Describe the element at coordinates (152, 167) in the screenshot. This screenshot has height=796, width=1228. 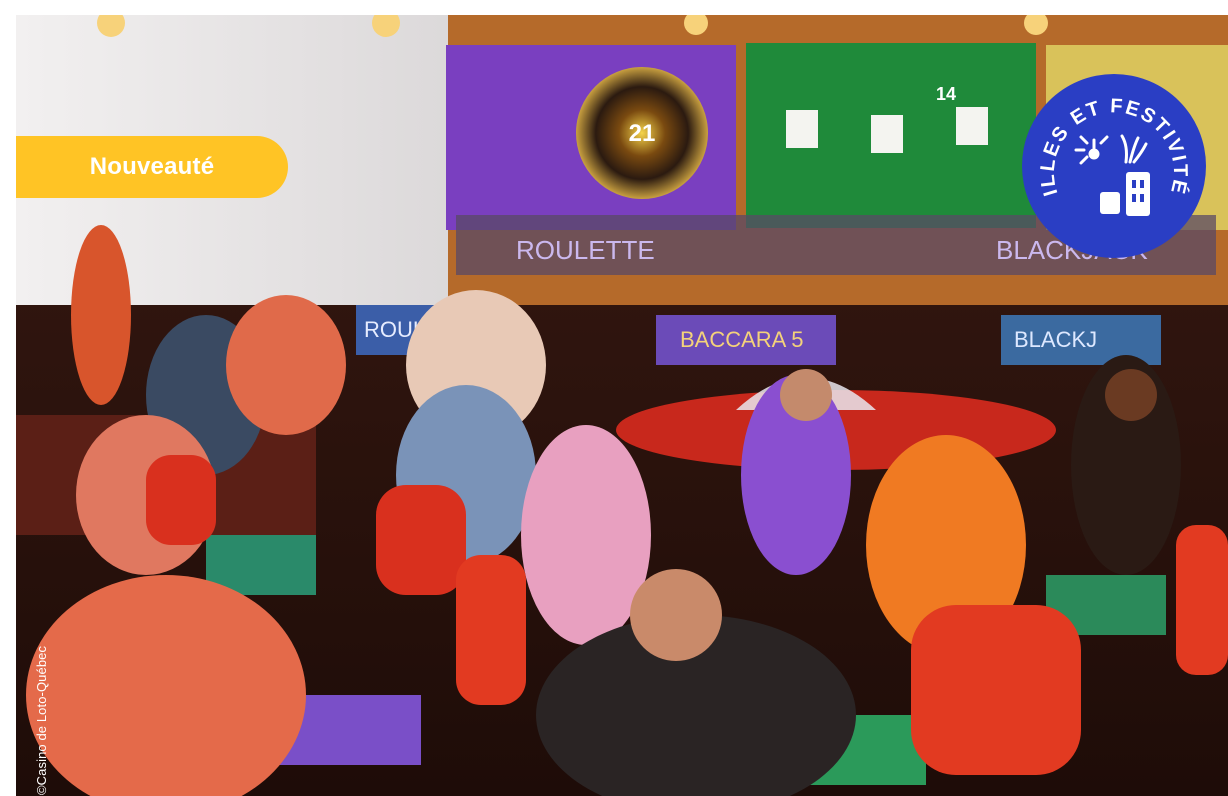
I see `new-badge: Nouveauté` at that location.